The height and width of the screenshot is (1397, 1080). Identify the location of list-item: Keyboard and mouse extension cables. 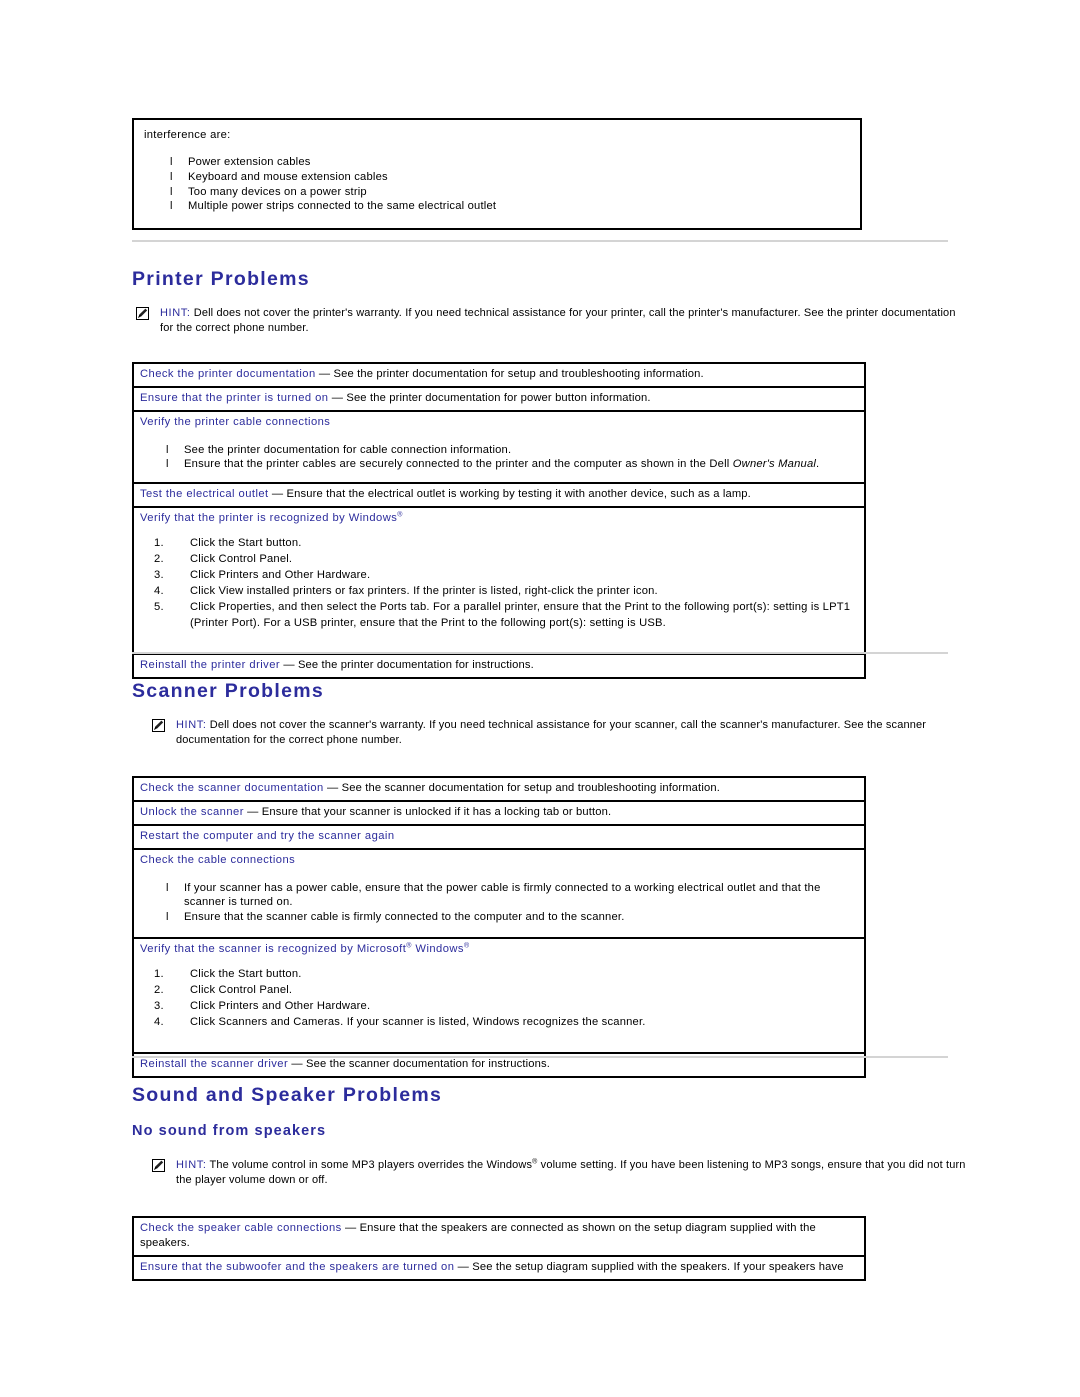
(510, 177).